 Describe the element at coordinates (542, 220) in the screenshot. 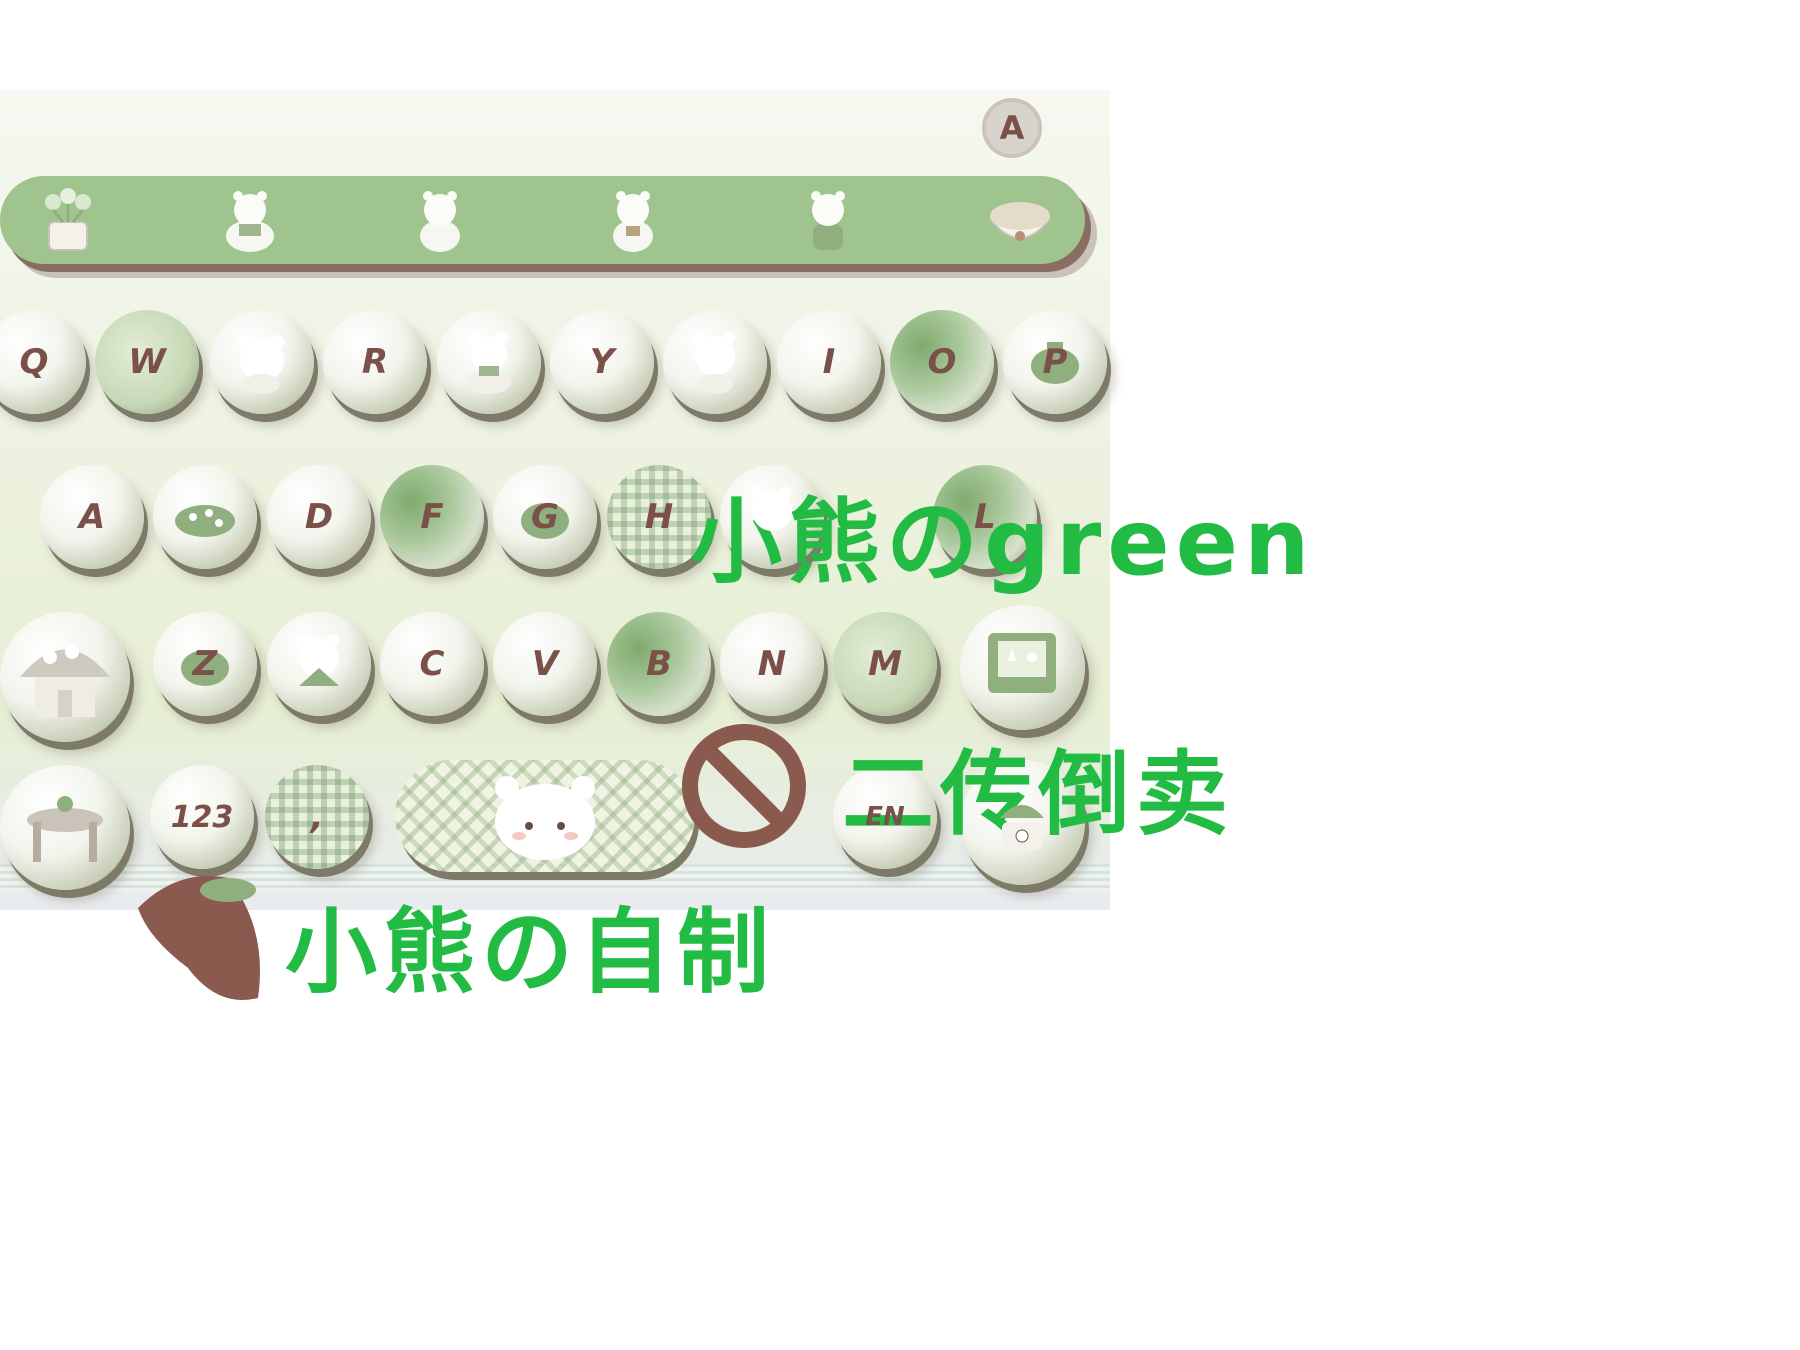

I see `keyboard-toolbar` at that location.